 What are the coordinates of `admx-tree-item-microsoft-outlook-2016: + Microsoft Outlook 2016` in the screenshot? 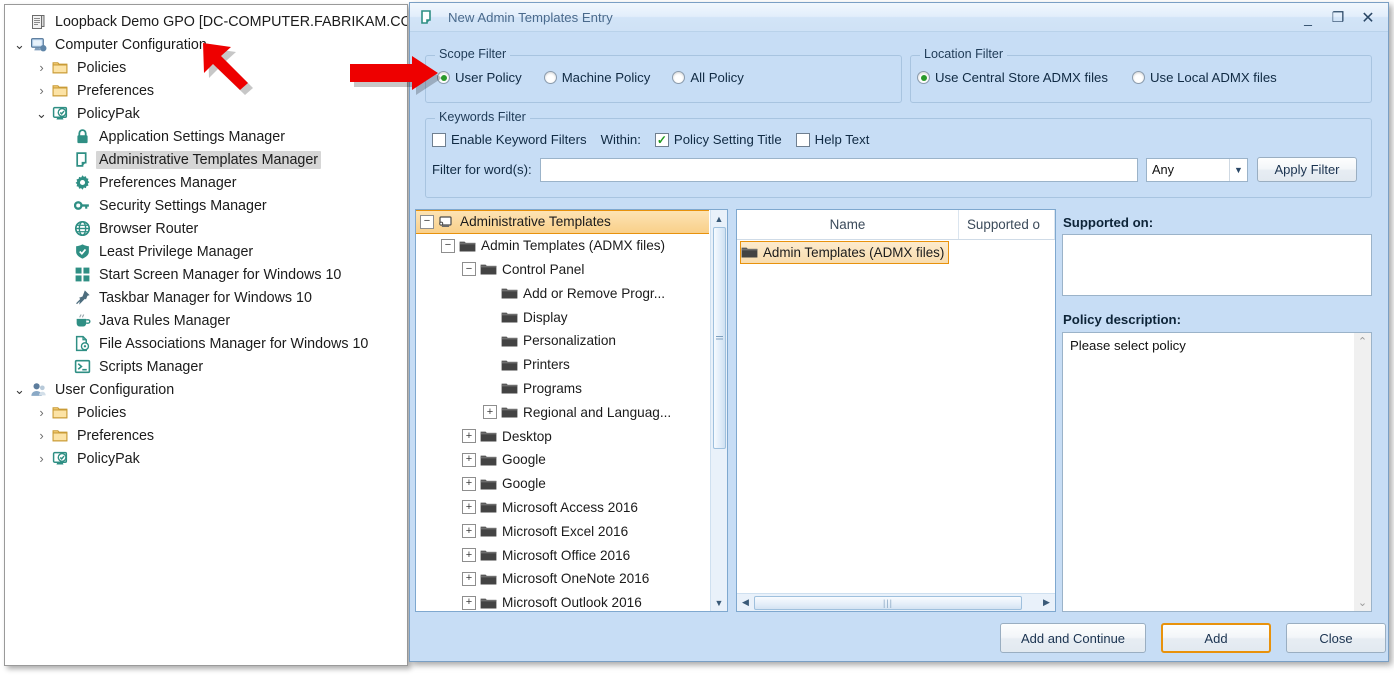 It's located at (562, 601).